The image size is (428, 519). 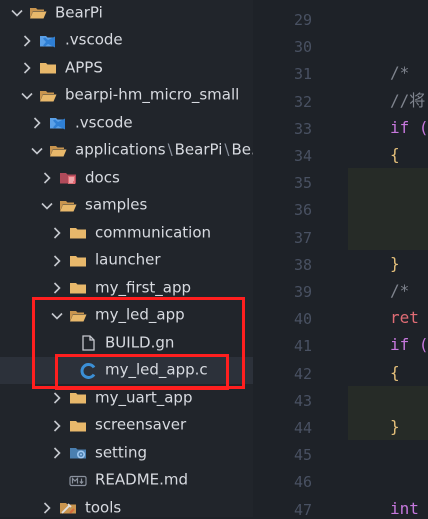 What do you see at coordinates (404, 507) in the screenshot?
I see `code-line: int` at bounding box center [404, 507].